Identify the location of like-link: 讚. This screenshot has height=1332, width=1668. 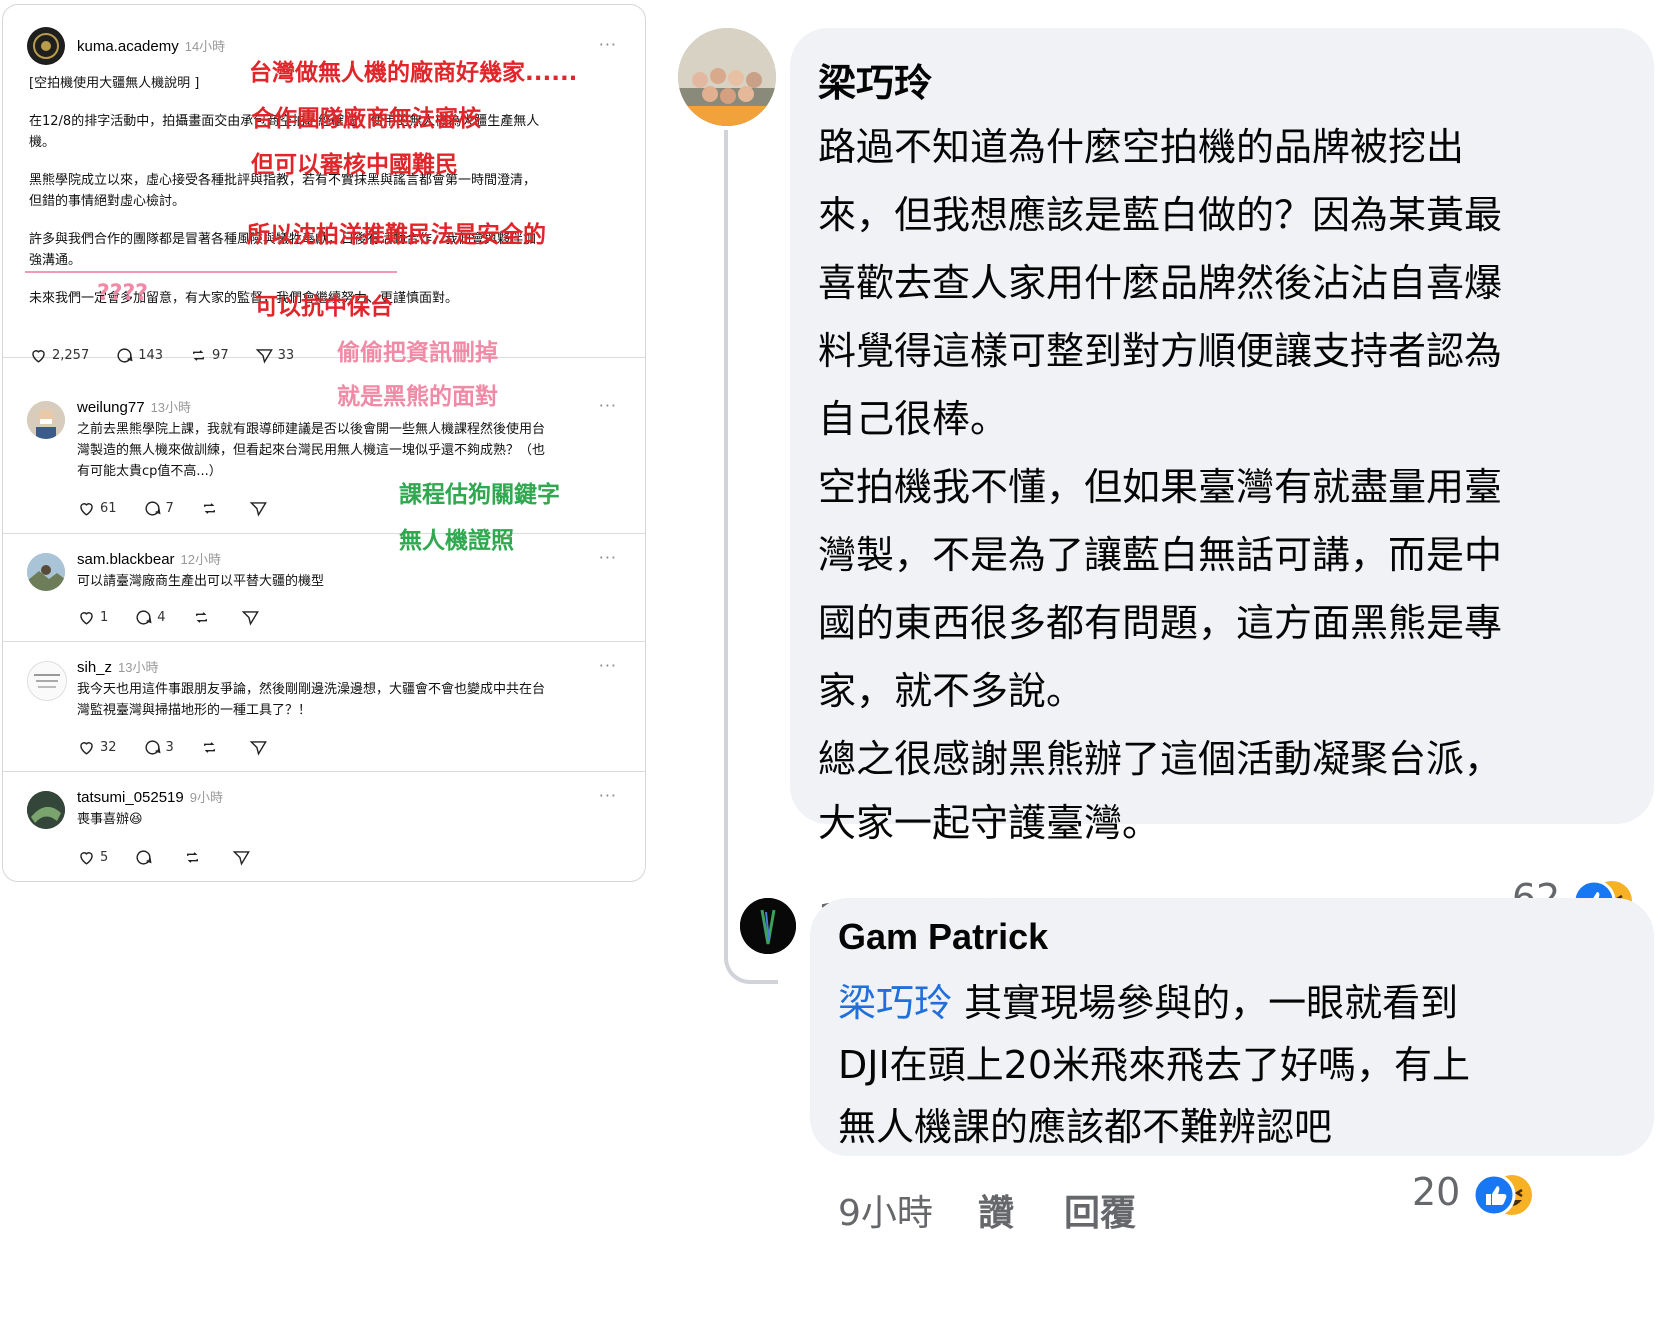
(996, 1210).